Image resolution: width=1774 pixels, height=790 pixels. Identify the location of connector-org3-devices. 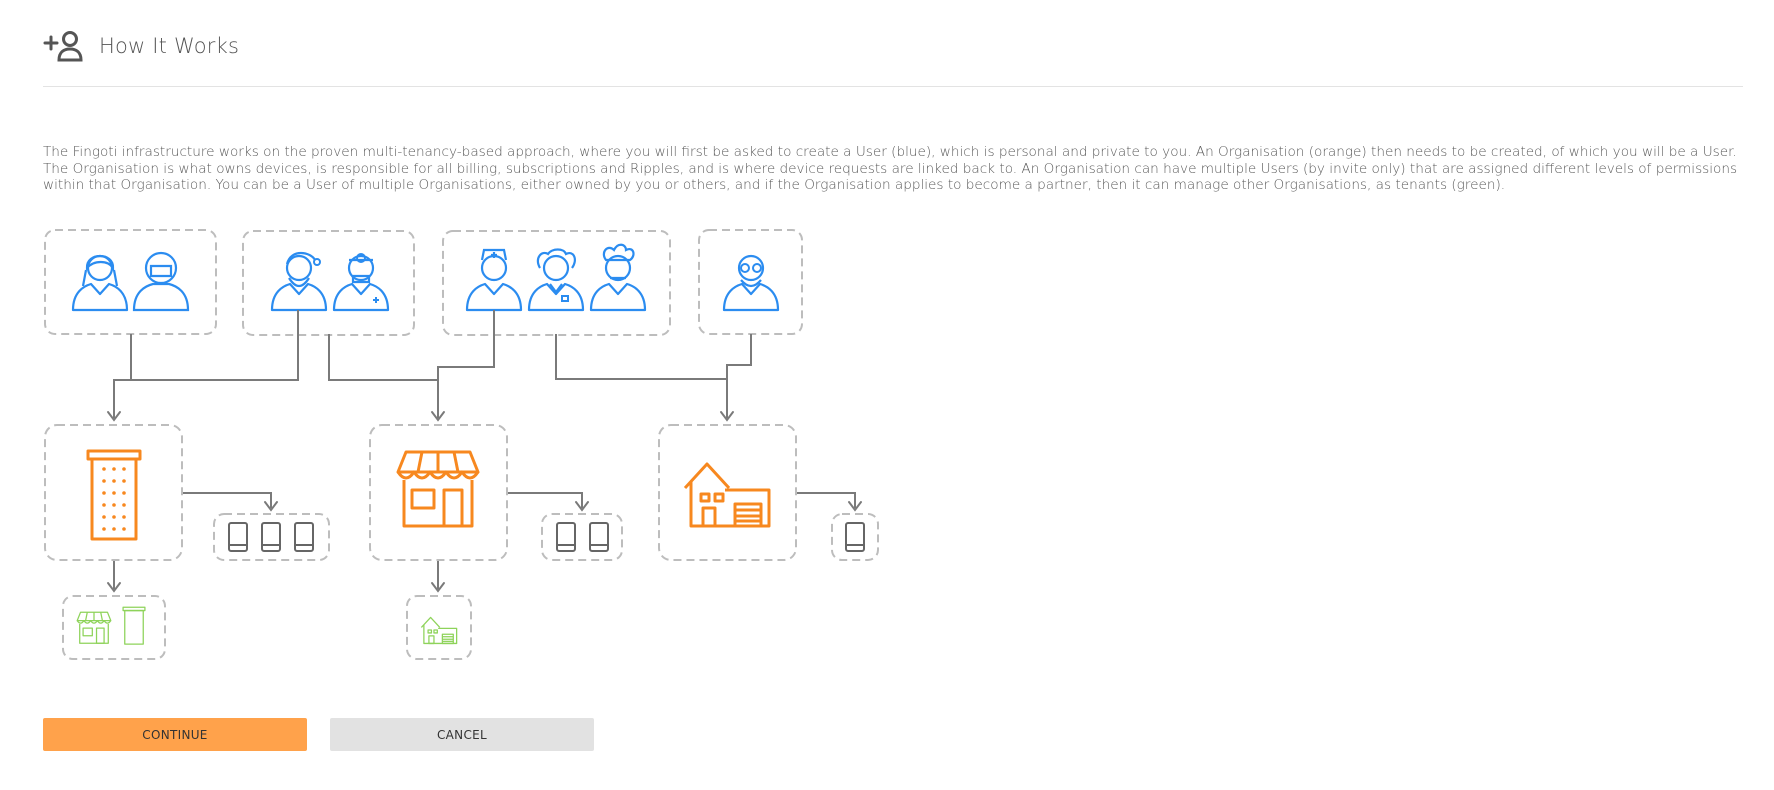
(826, 500).